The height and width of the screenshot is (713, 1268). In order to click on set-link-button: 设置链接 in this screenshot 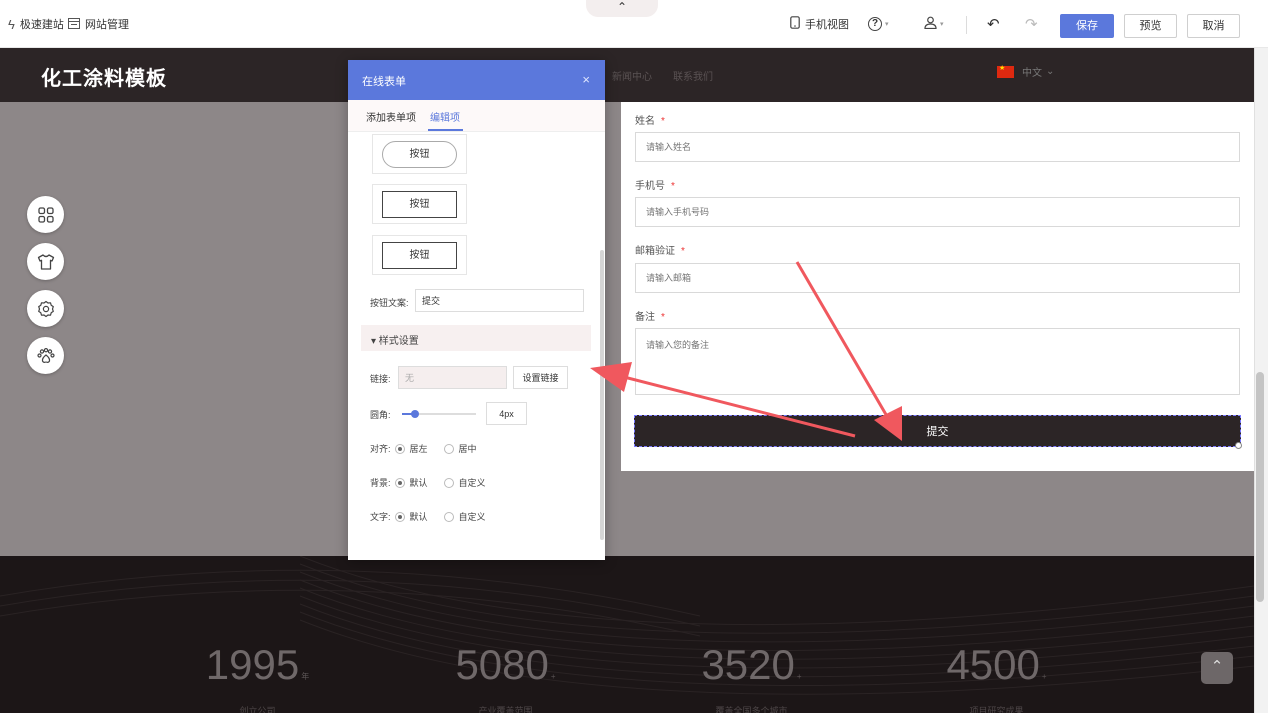, I will do `click(540, 377)`.